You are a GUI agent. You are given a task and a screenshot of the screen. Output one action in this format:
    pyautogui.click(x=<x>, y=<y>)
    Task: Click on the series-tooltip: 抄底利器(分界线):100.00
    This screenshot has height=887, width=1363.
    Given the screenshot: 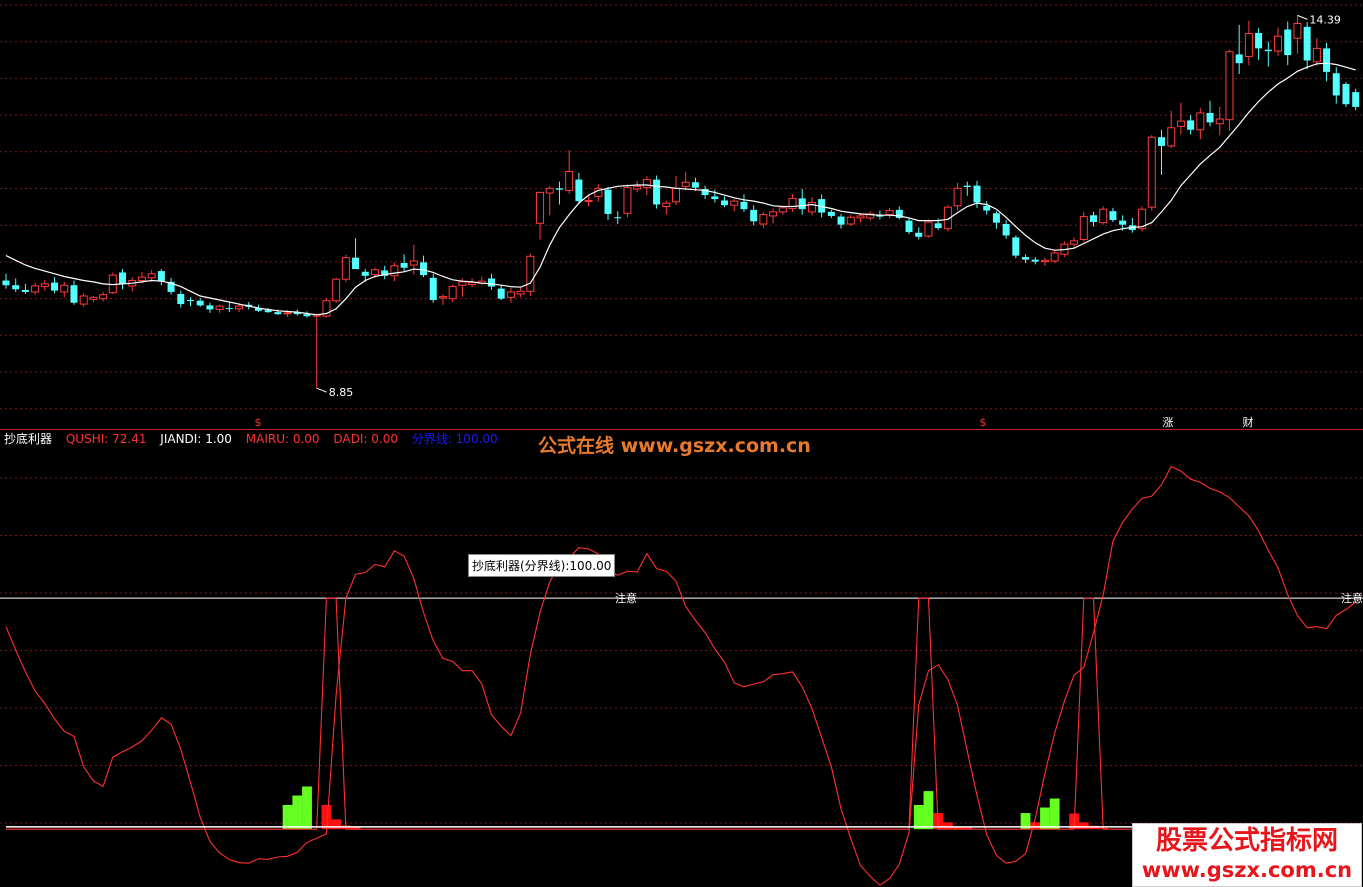 What is the action you would take?
    pyautogui.click(x=542, y=565)
    